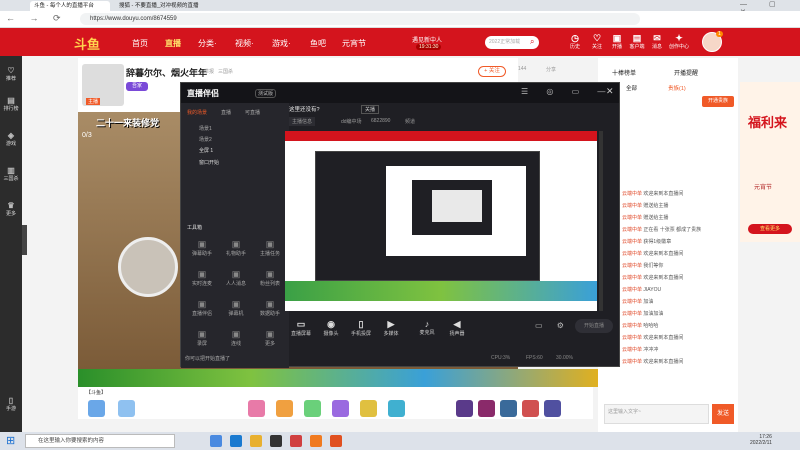 Image resolution: width=800 pixels, height=450 pixels. I want to click on sidebar-item-mobile: ▯ 手游, so click(11, 404).